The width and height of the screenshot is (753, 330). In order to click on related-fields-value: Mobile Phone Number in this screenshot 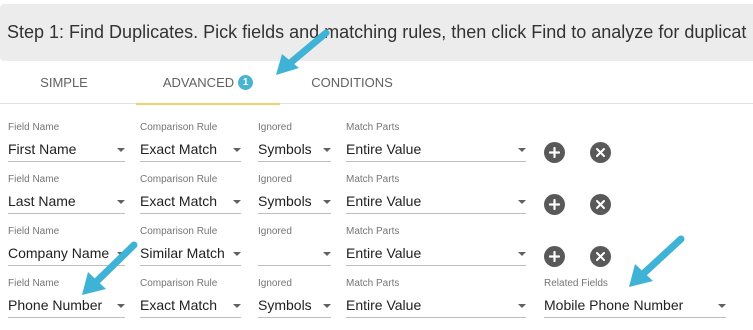, I will do `click(614, 305)`.